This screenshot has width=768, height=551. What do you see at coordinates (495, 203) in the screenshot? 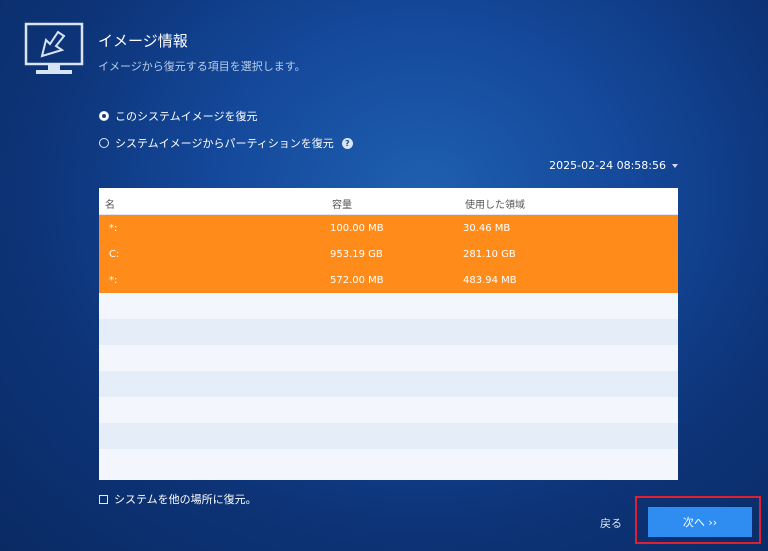
I see `column-header-used: 使用した領域` at bounding box center [495, 203].